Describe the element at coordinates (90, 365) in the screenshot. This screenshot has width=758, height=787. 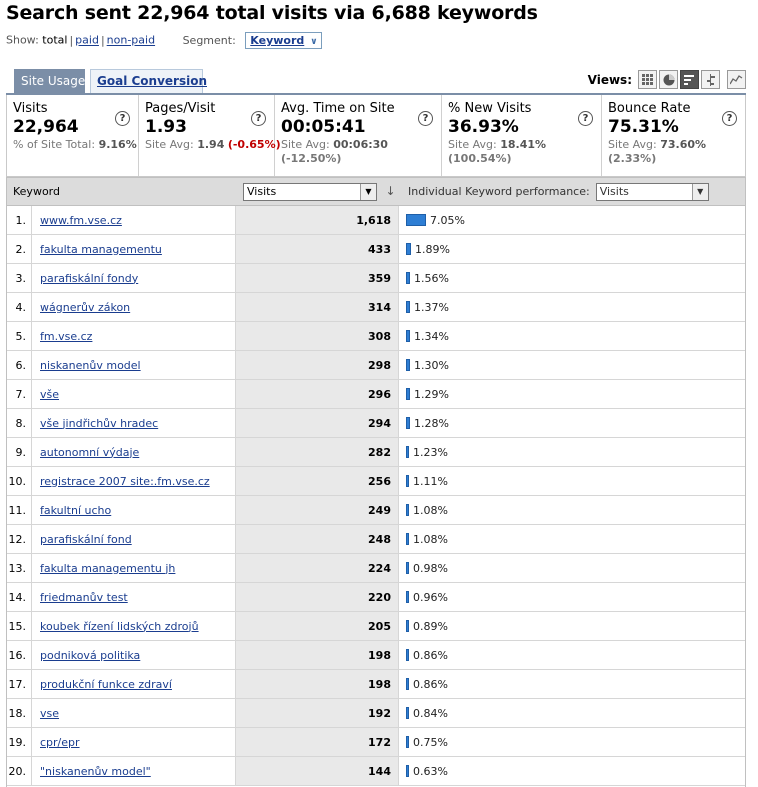
I see `keyword-link: niskanenův model` at that location.